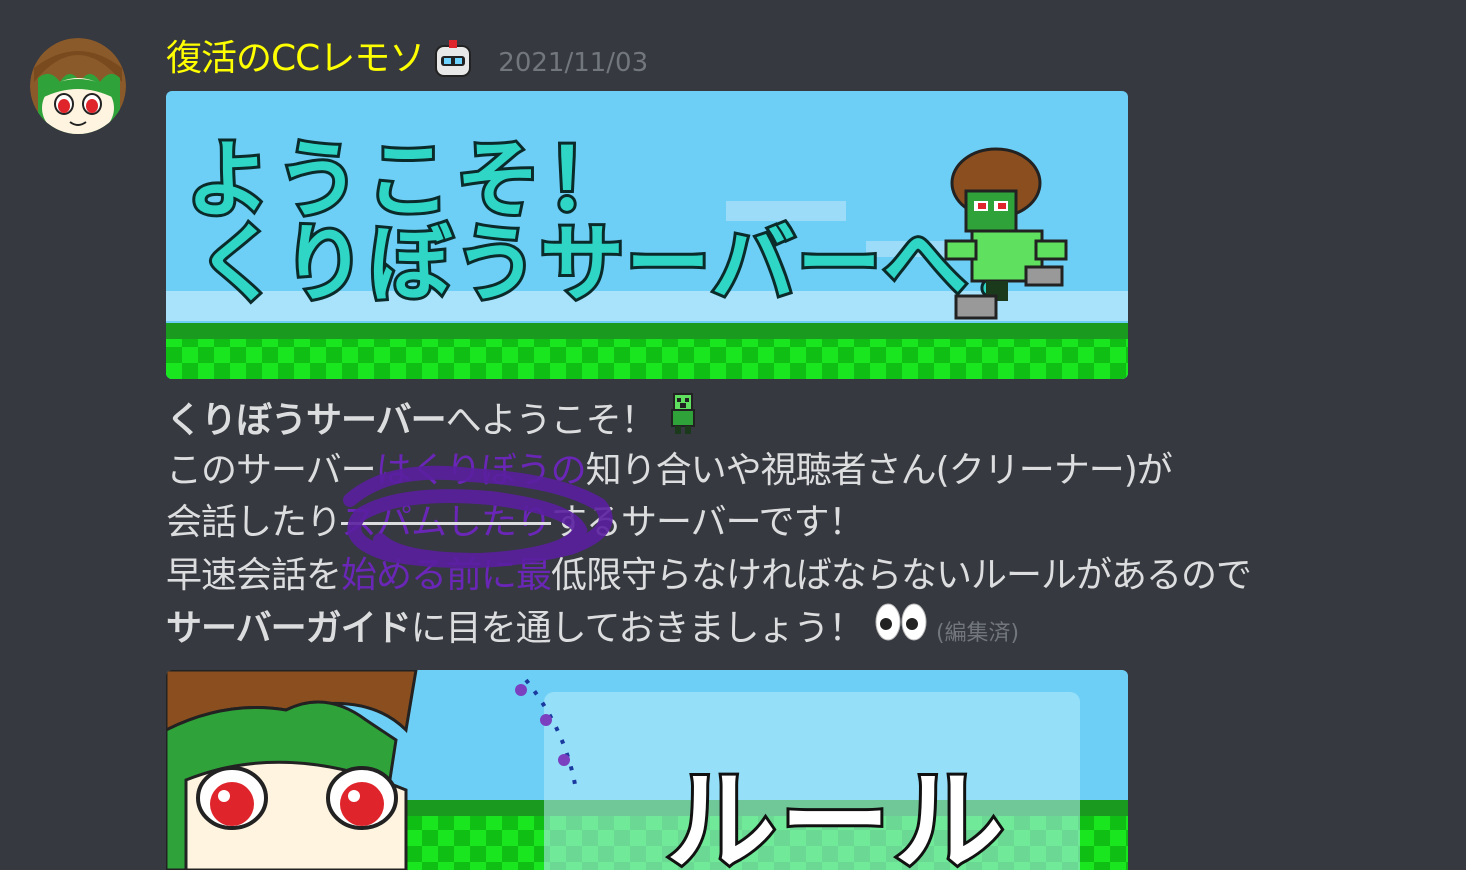 The image size is (1466, 870). What do you see at coordinates (446, 522) in the screenshot?
I see `strikethrough-text: スパムしたり` at bounding box center [446, 522].